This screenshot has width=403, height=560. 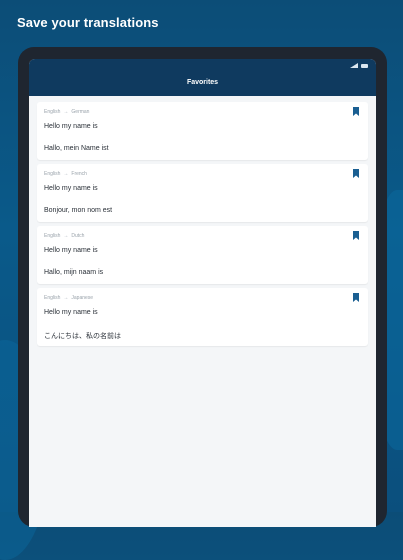 What do you see at coordinates (74, 272) in the screenshot?
I see `translated-text: Hallo, mijn naam is` at bounding box center [74, 272].